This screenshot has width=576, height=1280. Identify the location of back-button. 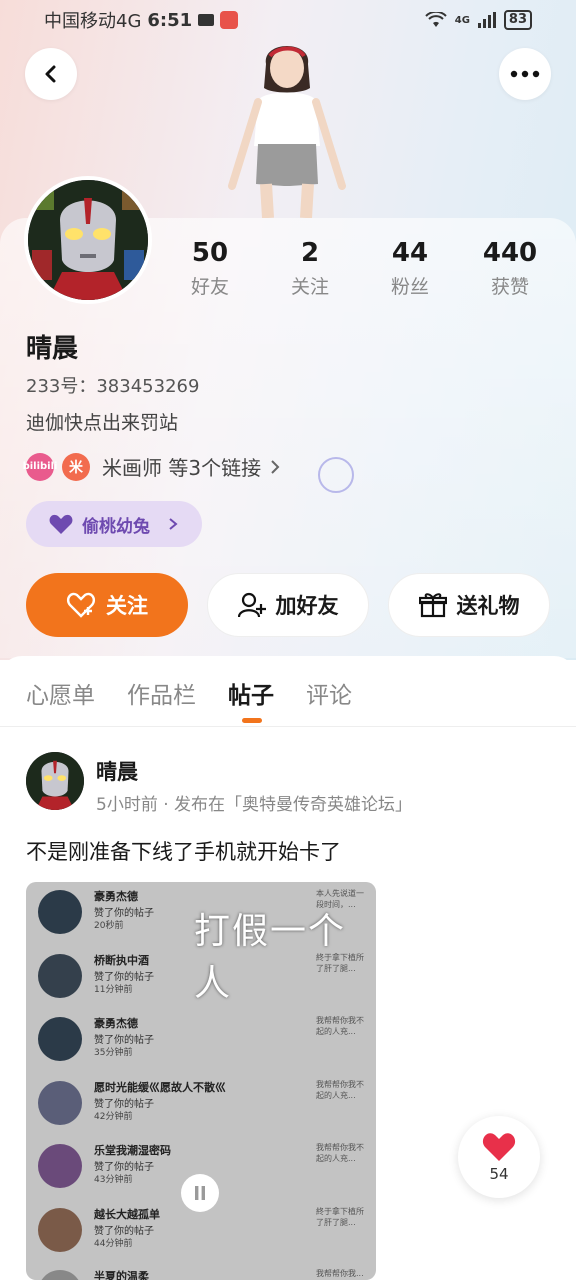
(51, 74).